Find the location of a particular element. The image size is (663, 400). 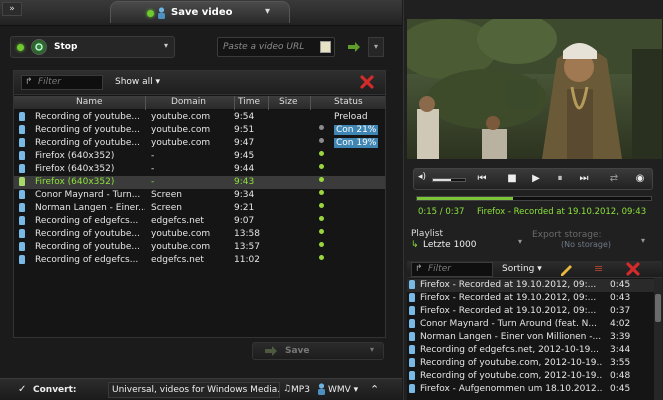

row-time: 9:54 is located at coordinates (244, 117).